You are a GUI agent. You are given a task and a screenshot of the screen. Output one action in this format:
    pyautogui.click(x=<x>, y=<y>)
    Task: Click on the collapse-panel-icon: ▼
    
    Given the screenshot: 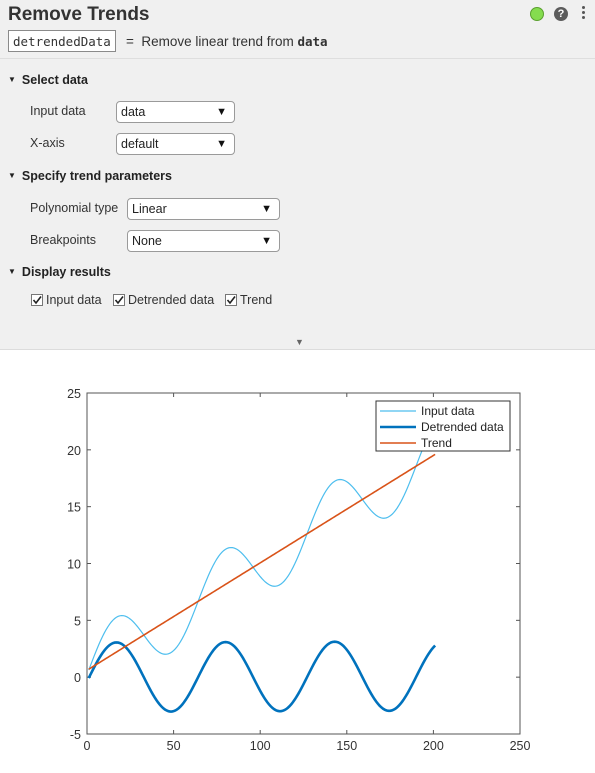 What is the action you would take?
    pyautogui.click(x=299, y=342)
    